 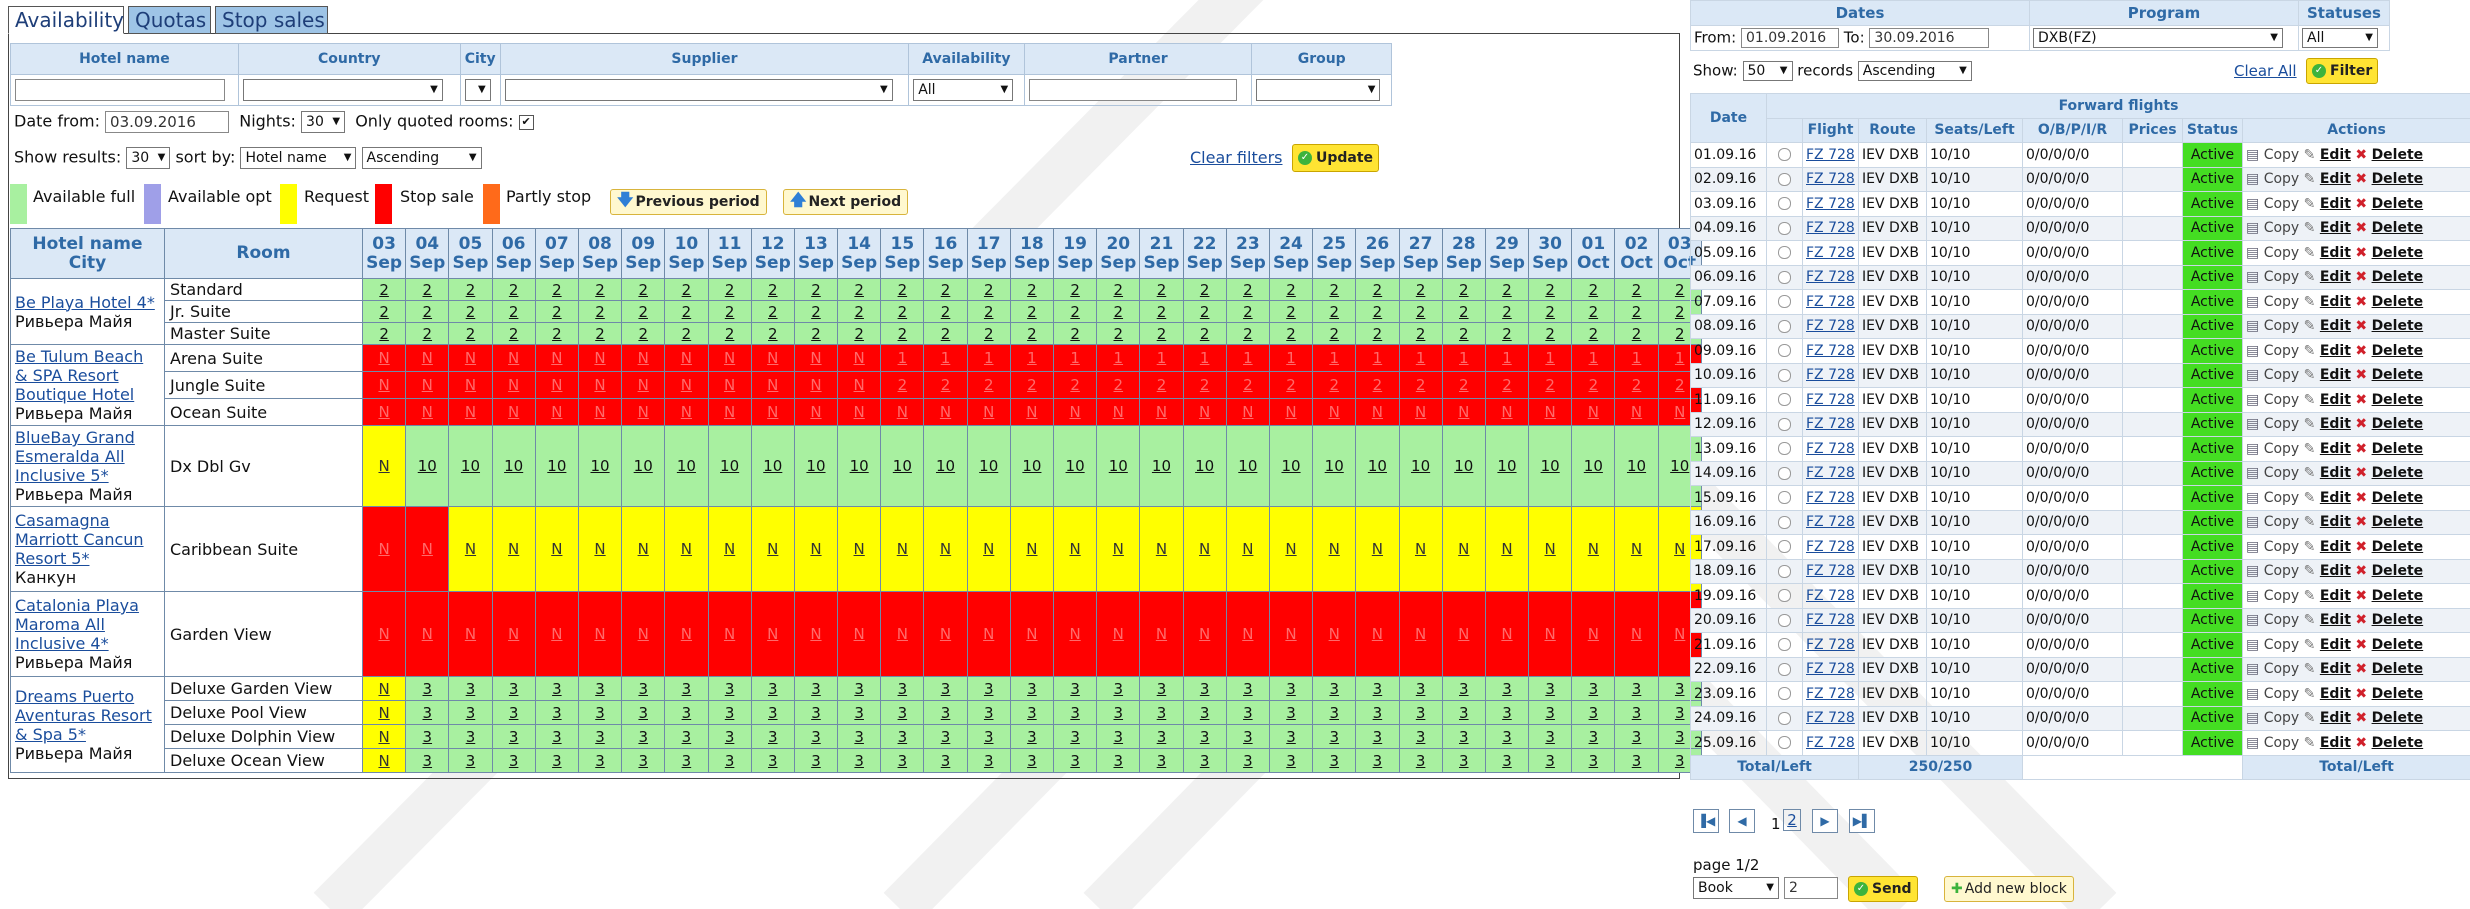 What do you see at coordinates (1929, 38) in the screenshot?
I see `to-date-input: 30.09.2016` at bounding box center [1929, 38].